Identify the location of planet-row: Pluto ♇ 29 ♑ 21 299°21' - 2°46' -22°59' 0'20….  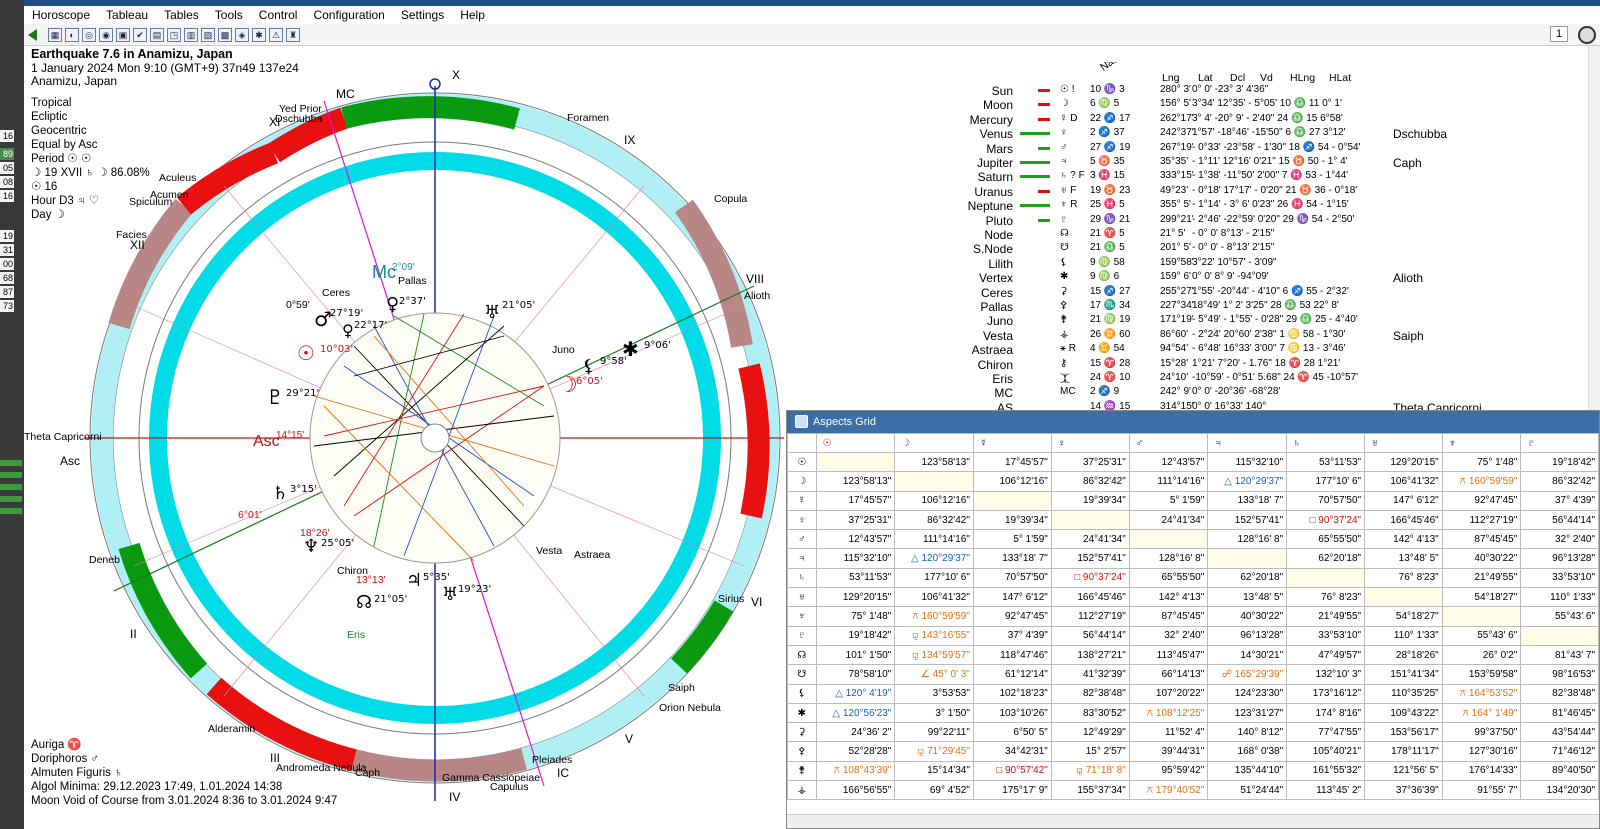
(1270, 221).